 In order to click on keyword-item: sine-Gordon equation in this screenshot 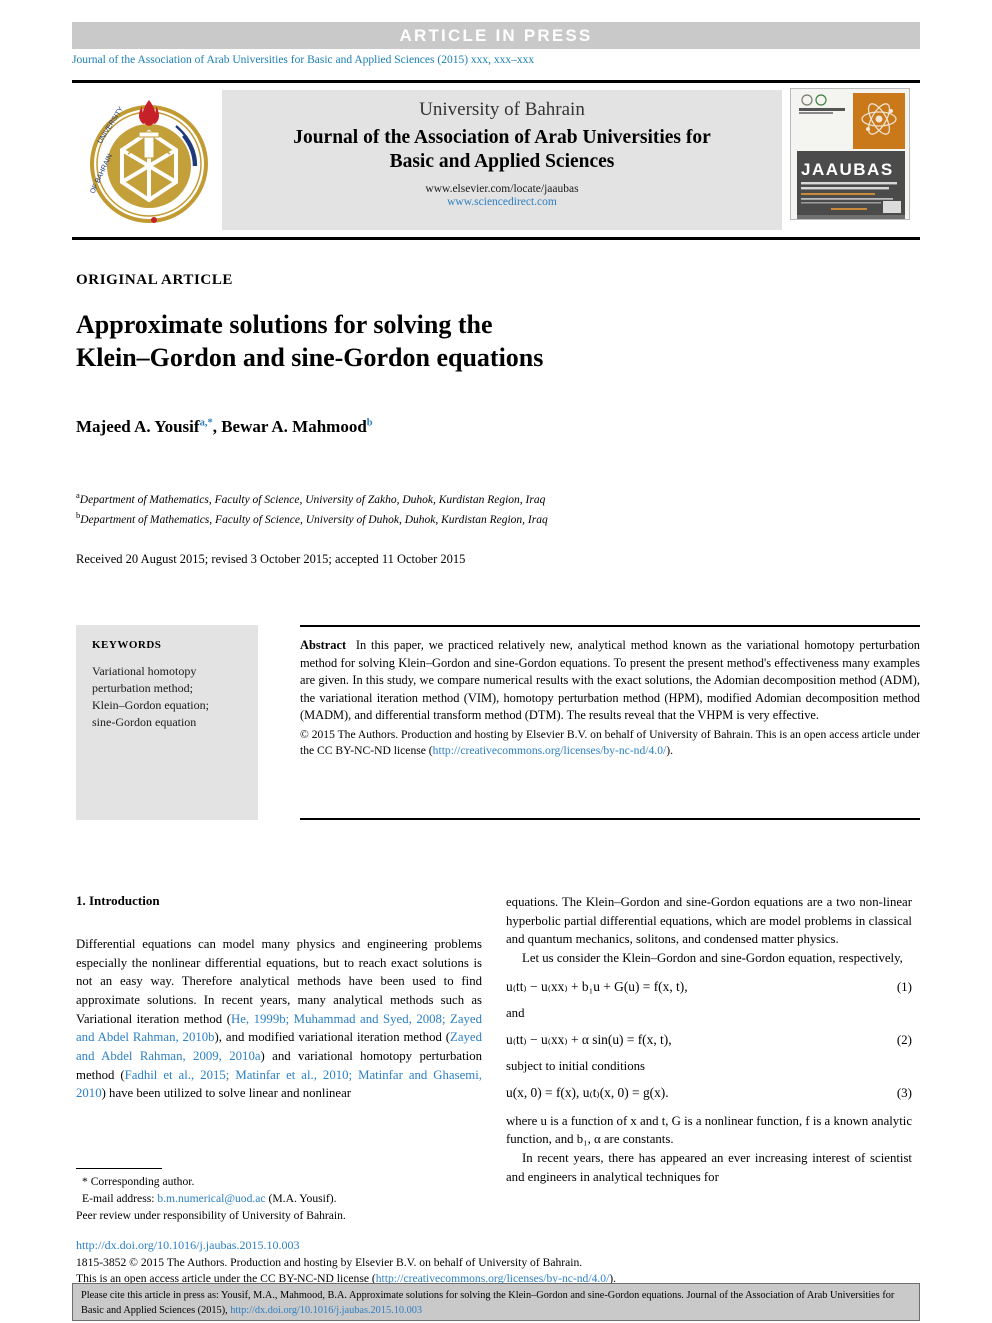, I will do `click(144, 722)`.